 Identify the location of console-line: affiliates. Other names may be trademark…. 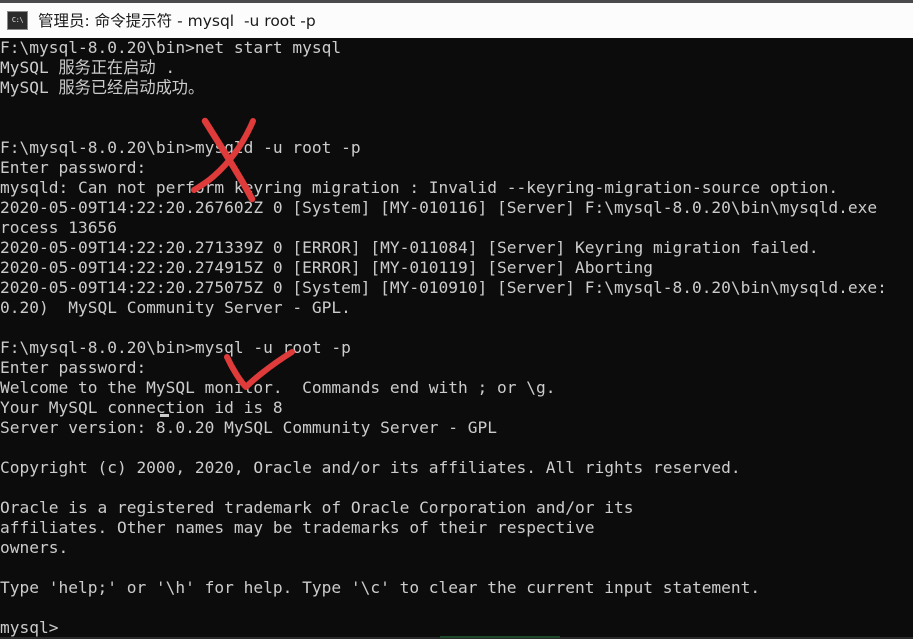
(297, 527).